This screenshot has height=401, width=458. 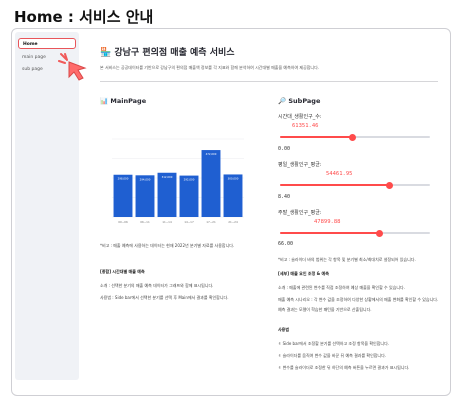 What do you see at coordinates (145, 222) in the screenshot?
I see `x-tick-label: 06~11` at bounding box center [145, 222].